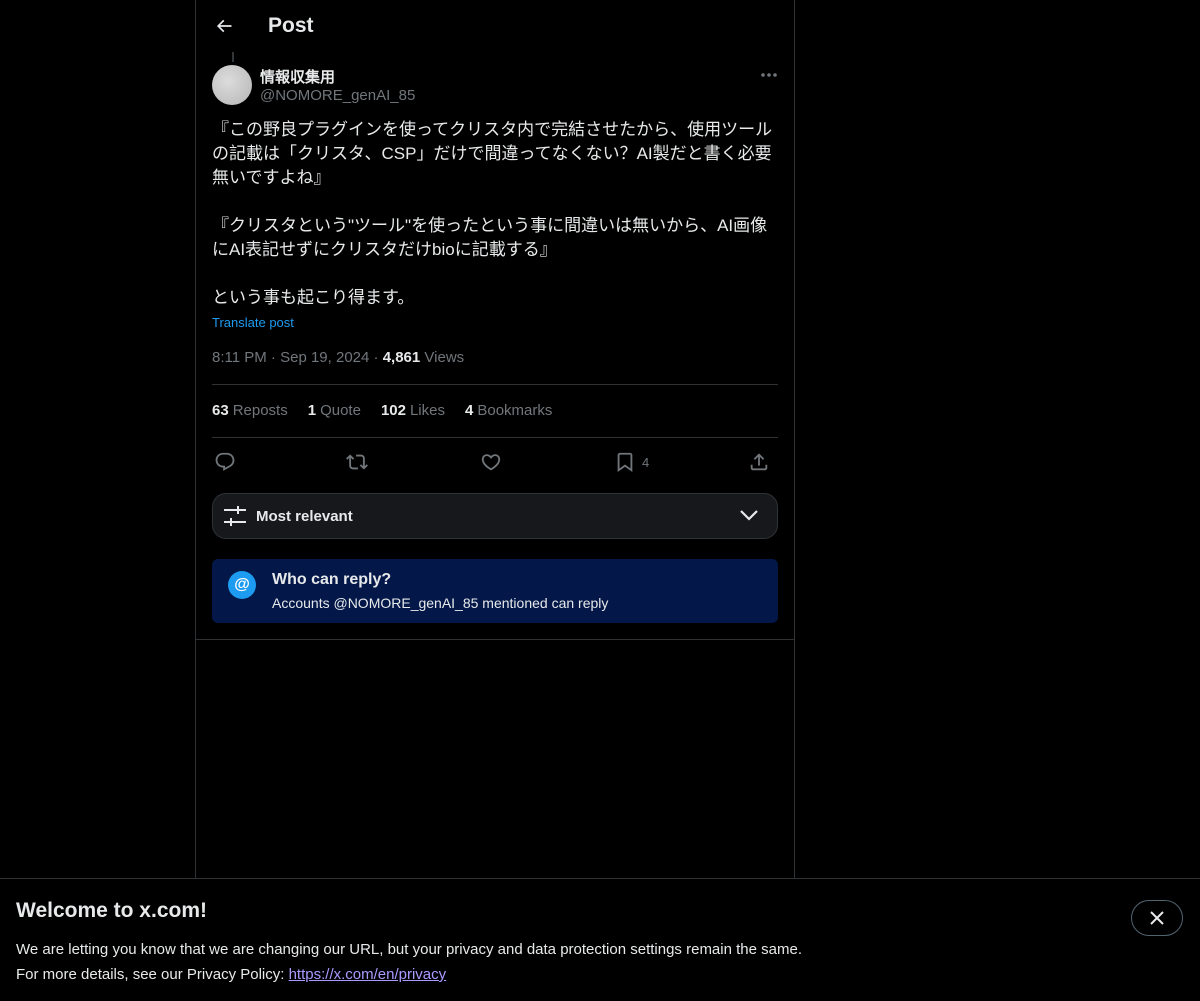  Describe the element at coordinates (646, 462) in the screenshot. I see `bookmark-count: 4` at that location.